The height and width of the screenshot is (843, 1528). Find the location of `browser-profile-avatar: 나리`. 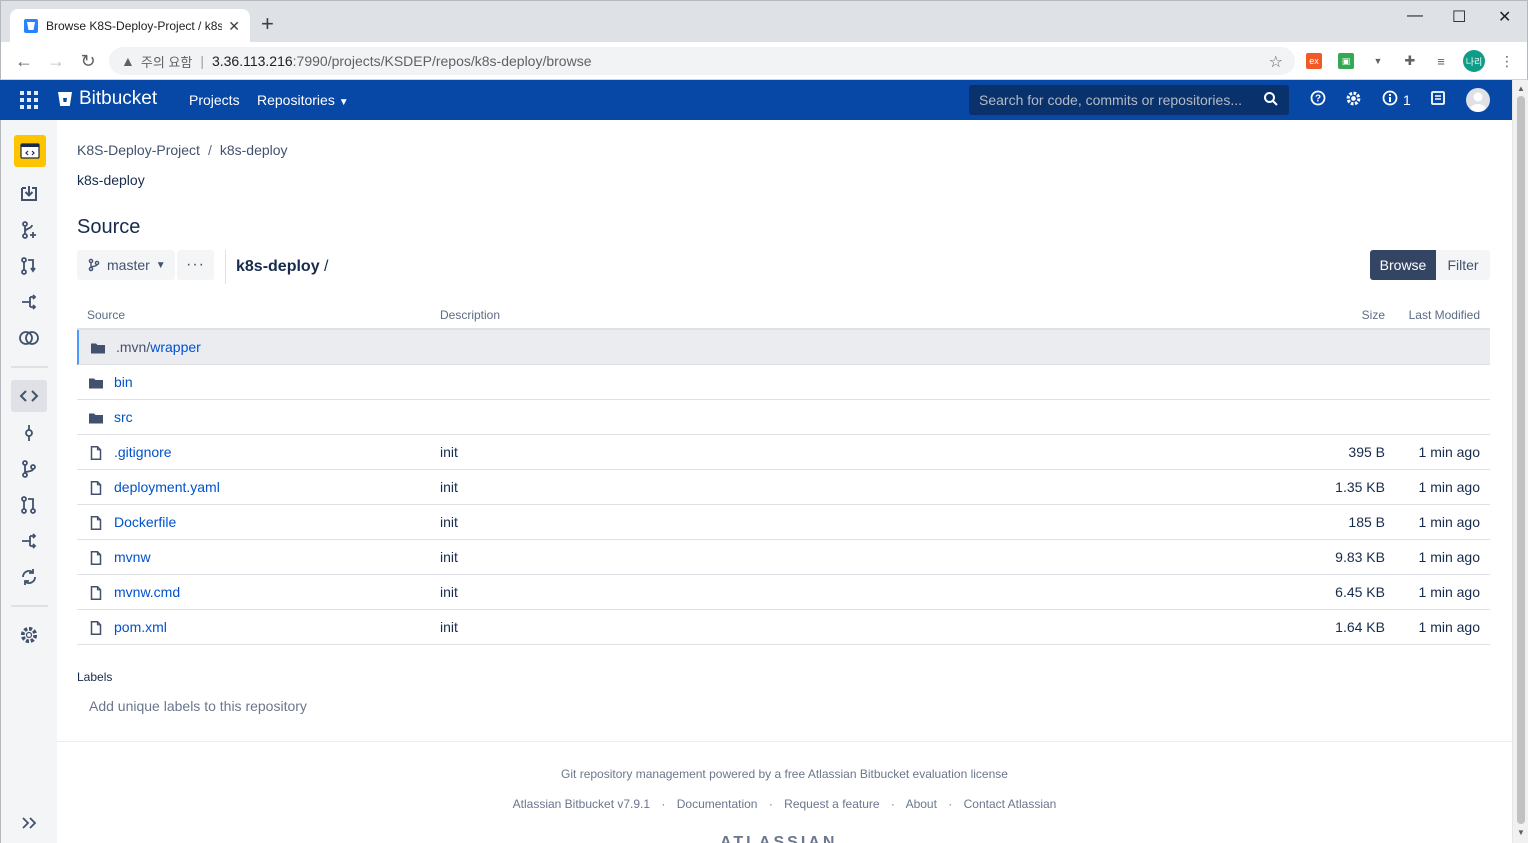

browser-profile-avatar: 나리 is located at coordinates (1474, 61).